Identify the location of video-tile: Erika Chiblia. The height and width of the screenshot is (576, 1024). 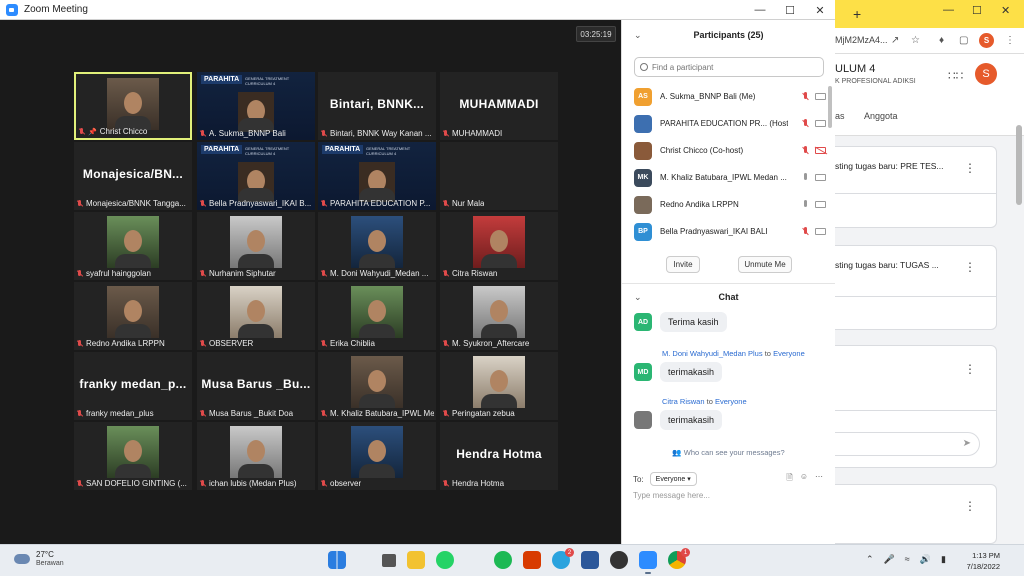
(377, 316).